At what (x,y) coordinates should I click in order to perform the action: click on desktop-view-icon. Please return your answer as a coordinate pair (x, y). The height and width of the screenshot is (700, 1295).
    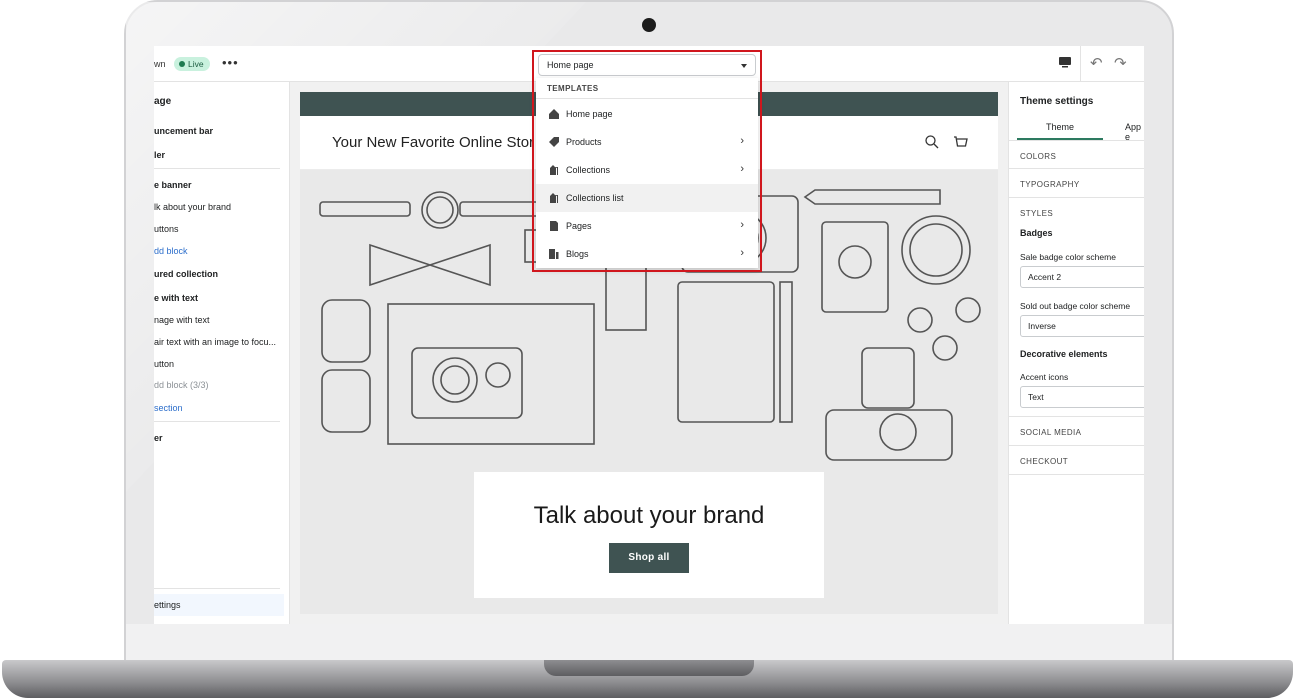
    Looking at the image, I should click on (1065, 62).